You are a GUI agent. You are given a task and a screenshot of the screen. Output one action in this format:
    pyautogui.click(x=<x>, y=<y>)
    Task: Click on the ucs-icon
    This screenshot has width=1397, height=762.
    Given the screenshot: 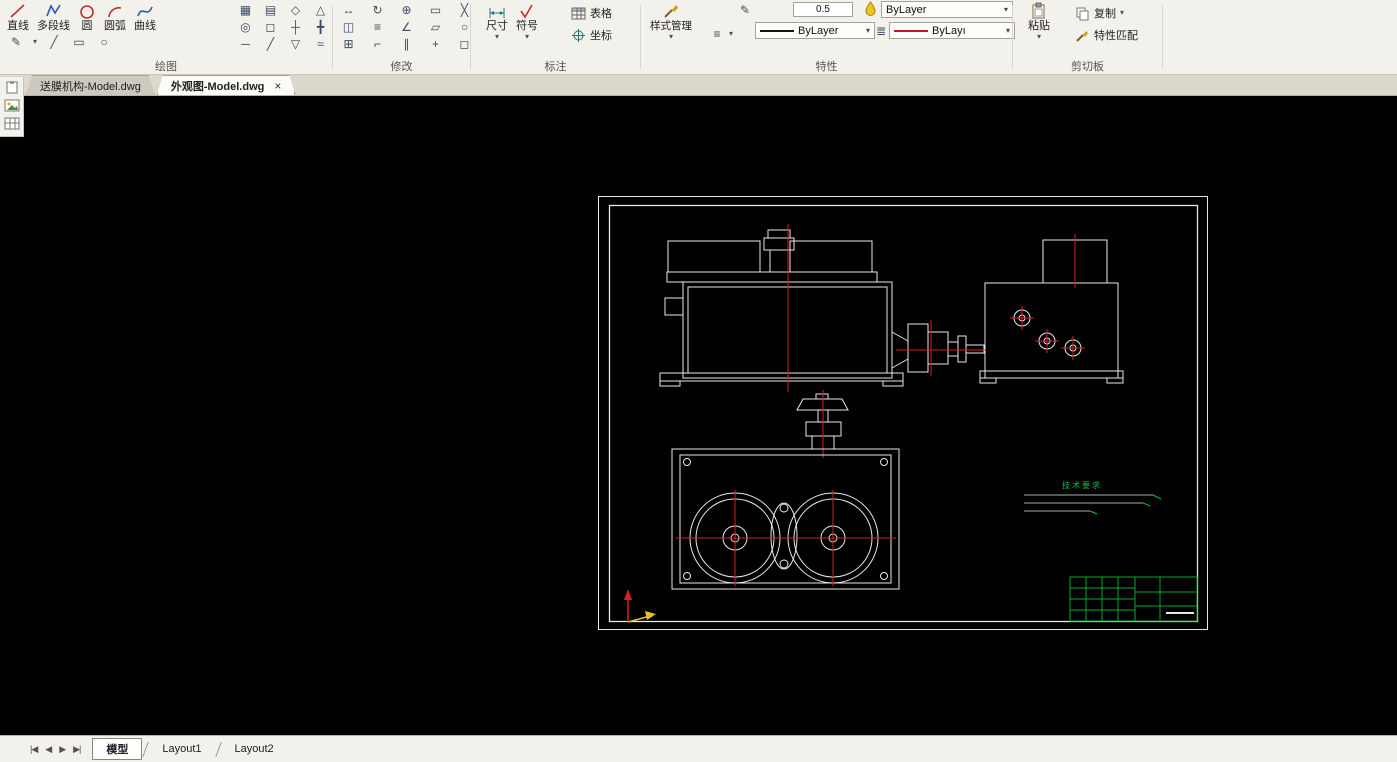 What is the action you would take?
    pyautogui.click(x=640, y=606)
    